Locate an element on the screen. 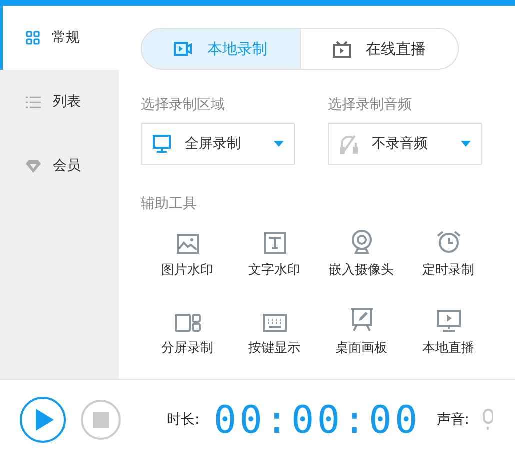 This screenshot has height=460, width=515. tool-button: 图片水印 is located at coordinates (187, 250).